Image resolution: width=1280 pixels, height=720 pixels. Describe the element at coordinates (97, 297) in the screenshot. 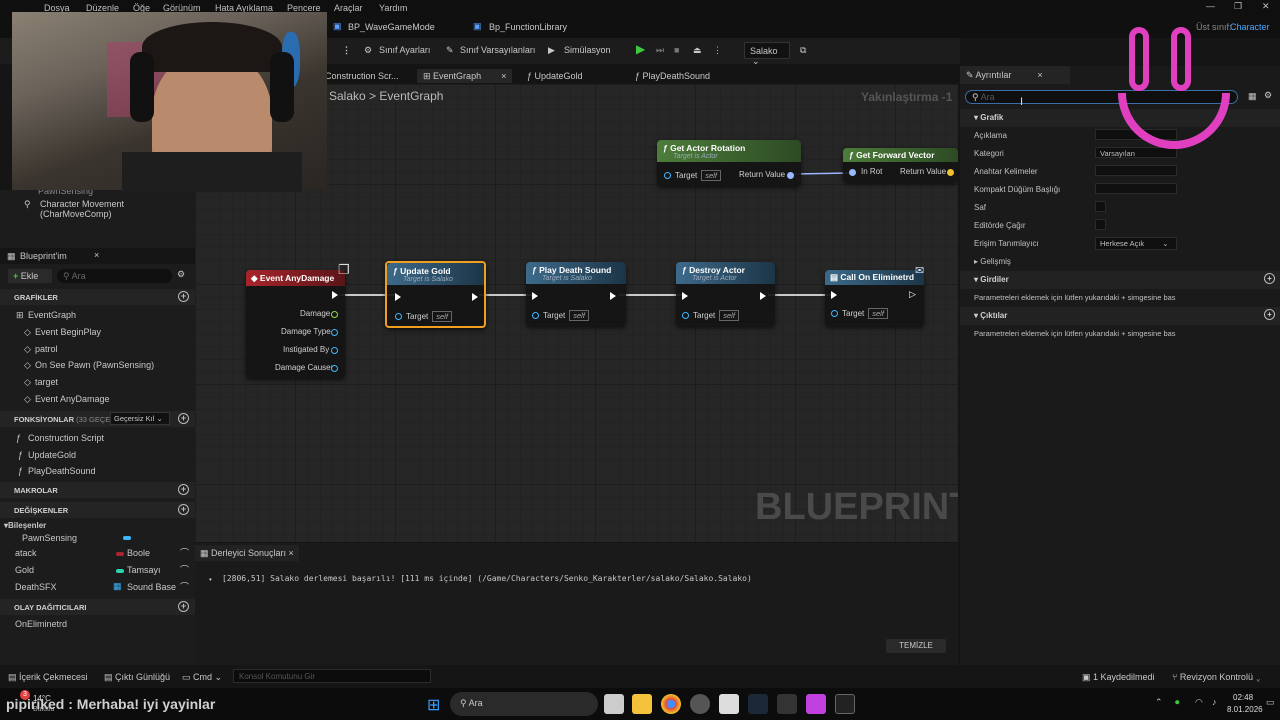

I see `section-graphs: GRAFİKLER +` at that location.